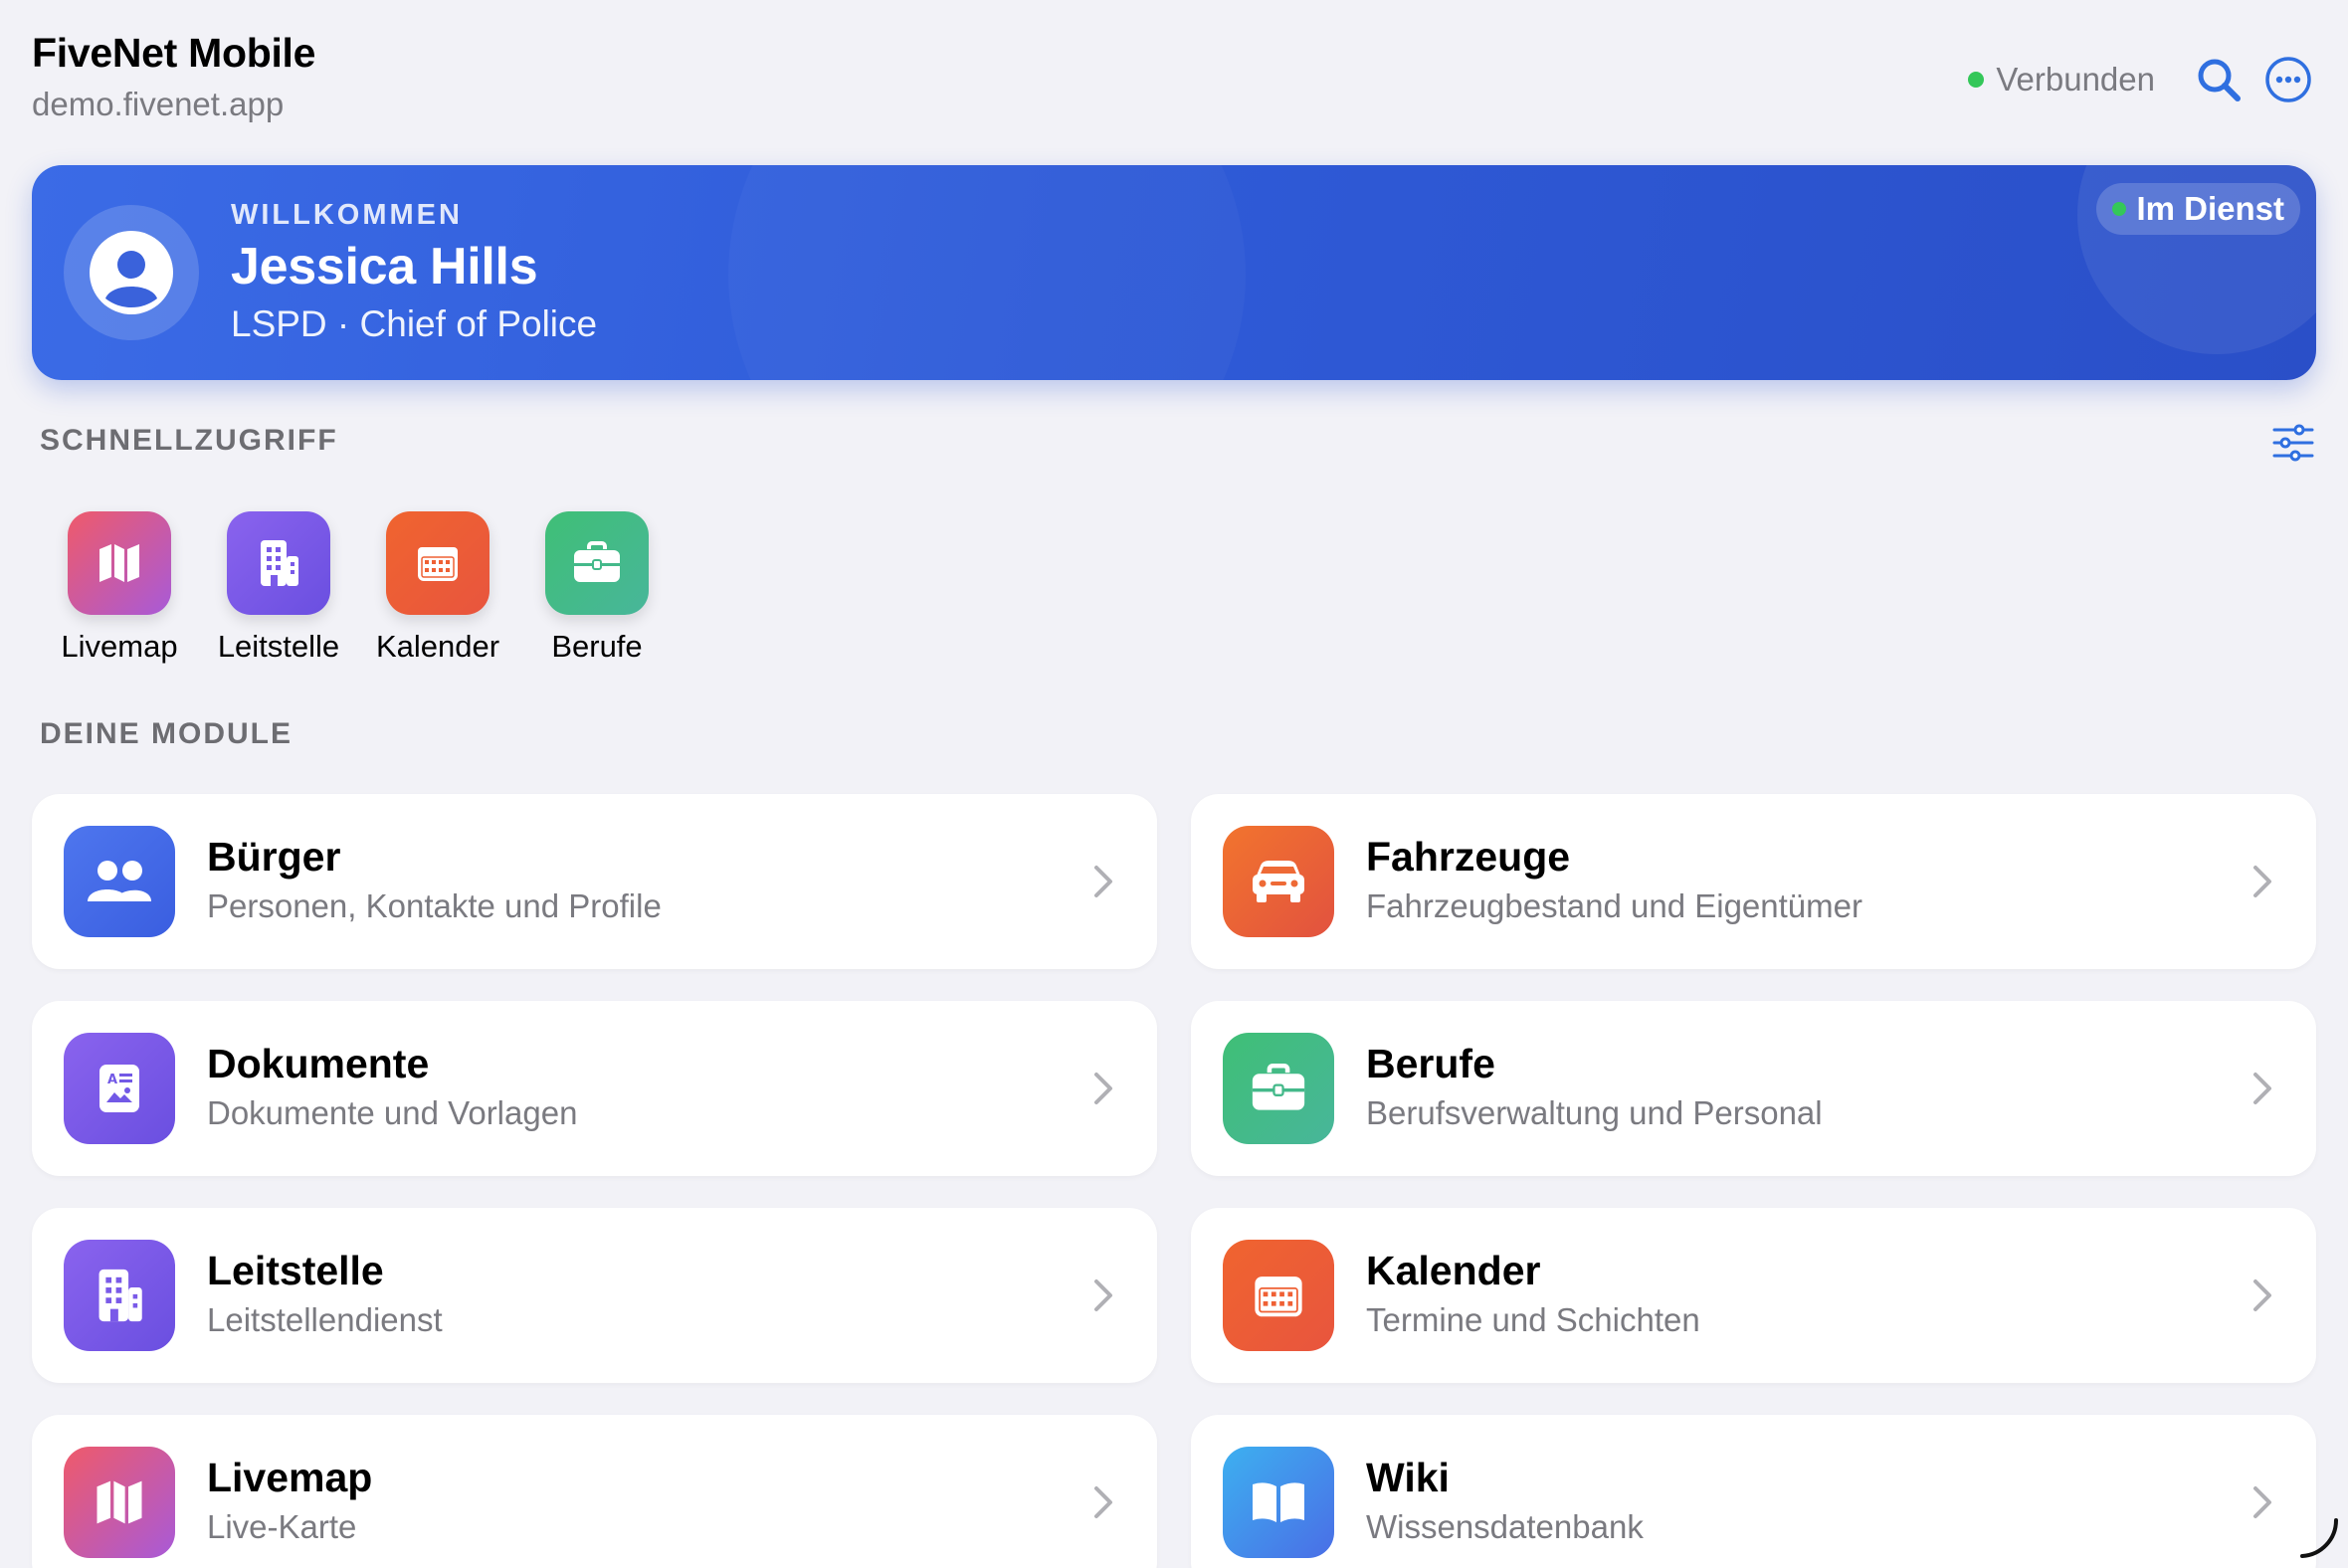 The height and width of the screenshot is (1568, 2348). What do you see at coordinates (437, 646) in the screenshot?
I see `quick-access-label: Kalender` at bounding box center [437, 646].